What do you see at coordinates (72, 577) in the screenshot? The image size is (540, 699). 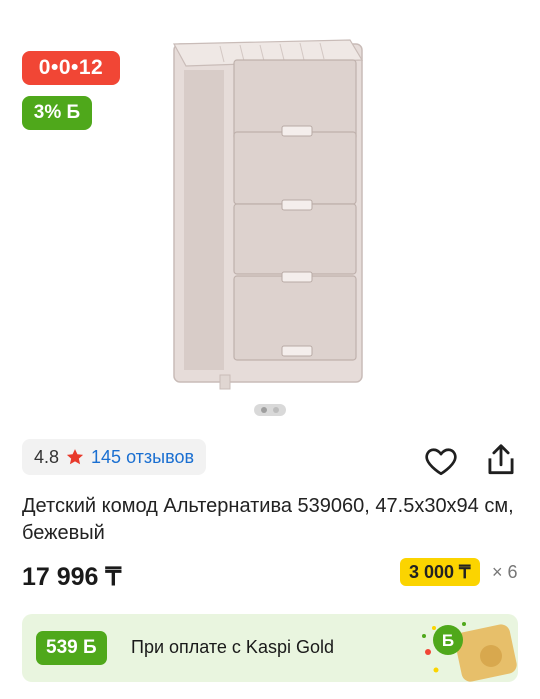 I see `product-price: 17 996 ₸` at bounding box center [72, 577].